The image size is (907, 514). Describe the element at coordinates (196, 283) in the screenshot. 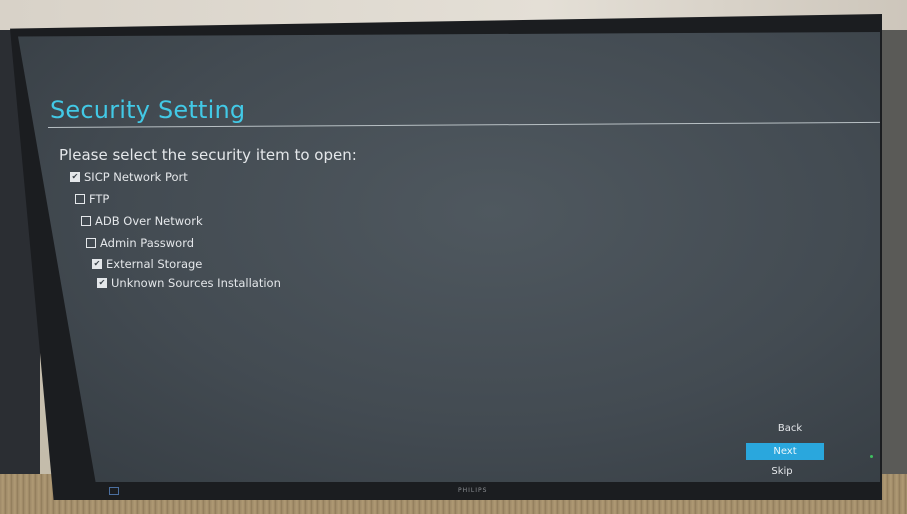

I see `option-label: Unknown Sources Installation` at that location.